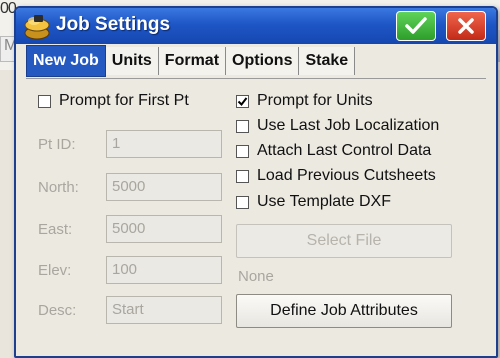  I want to click on prompt-for-units-checkbox: Prompt for Units, so click(304, 101).